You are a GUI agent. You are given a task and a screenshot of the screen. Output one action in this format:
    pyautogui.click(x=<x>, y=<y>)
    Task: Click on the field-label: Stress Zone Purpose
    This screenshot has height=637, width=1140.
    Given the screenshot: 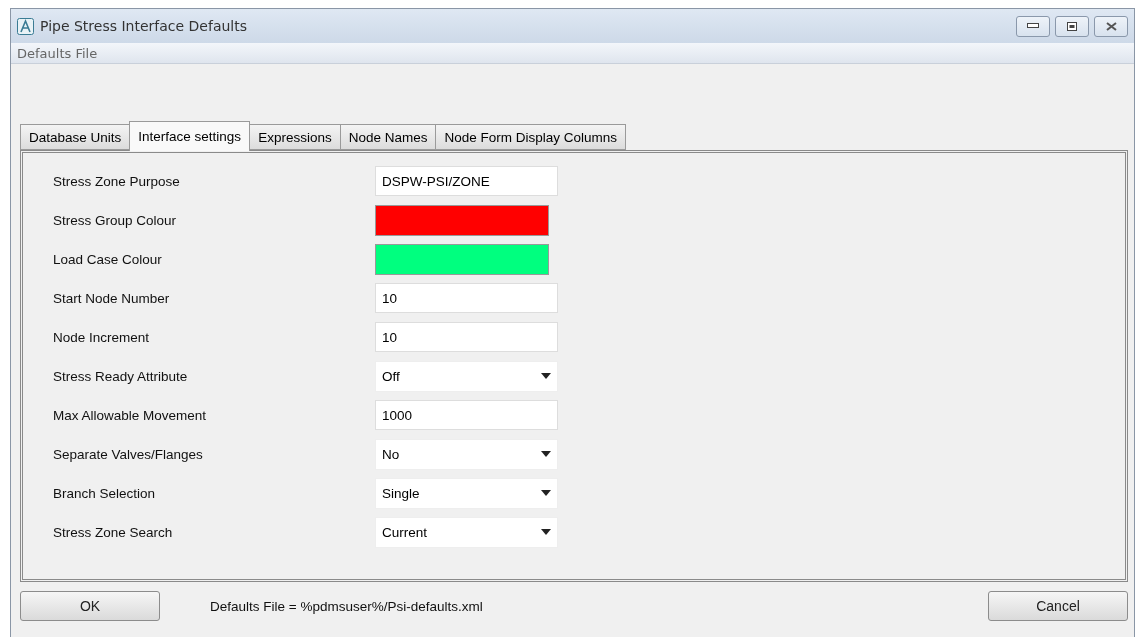 What is the action you would take?
    pyautogui.click(x=117, y=181)
    